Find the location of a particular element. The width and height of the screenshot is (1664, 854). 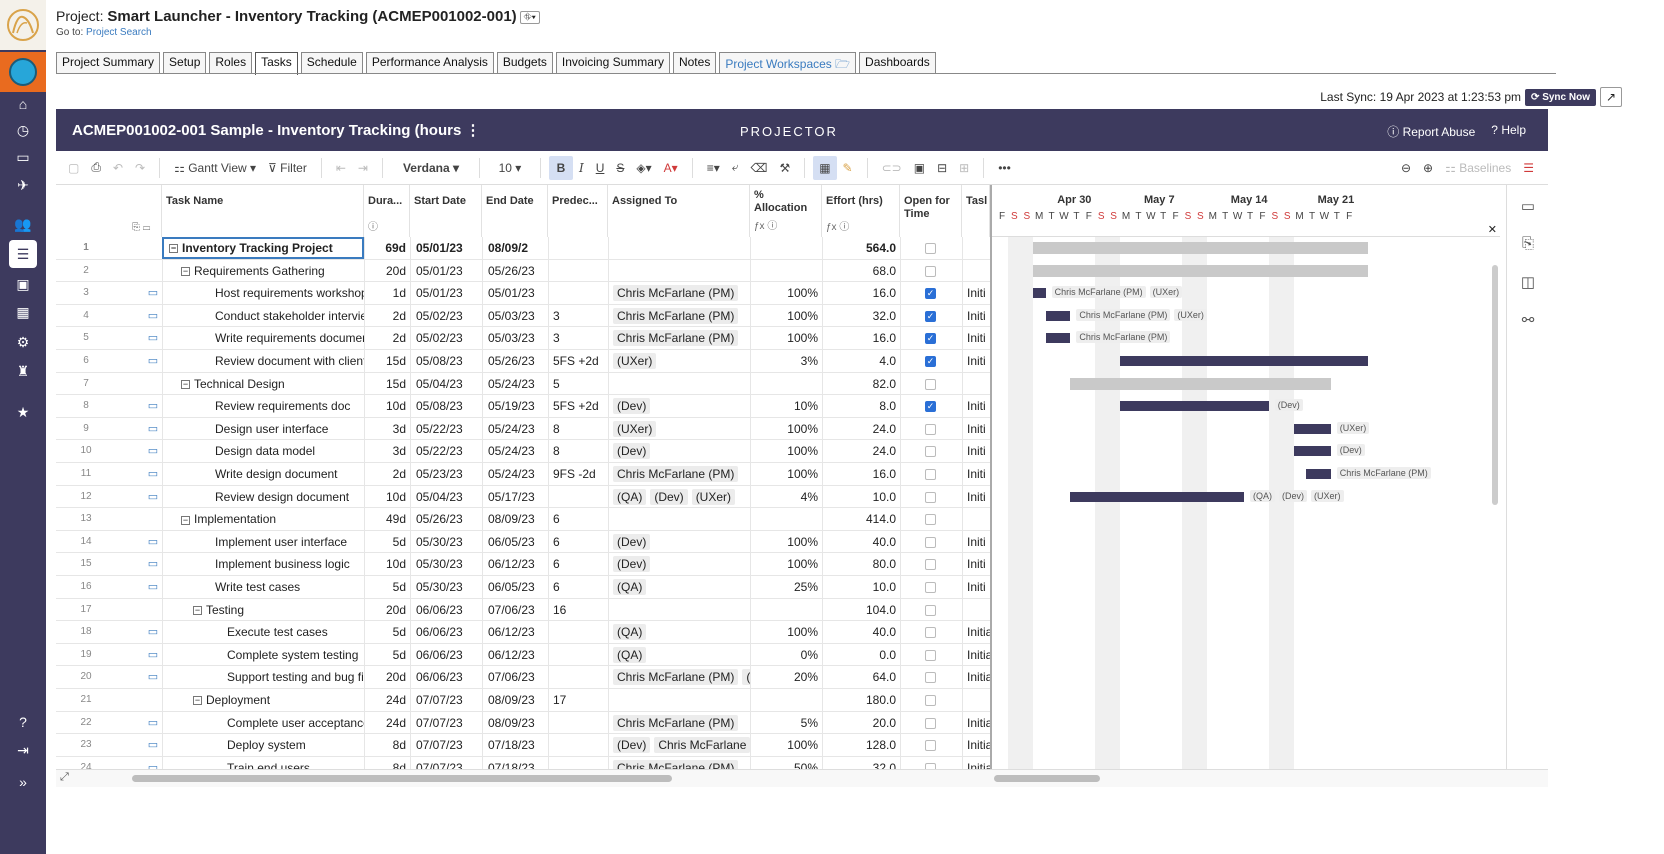

end-date-cell: 07/18/23 is located at coordinates (515, 762).